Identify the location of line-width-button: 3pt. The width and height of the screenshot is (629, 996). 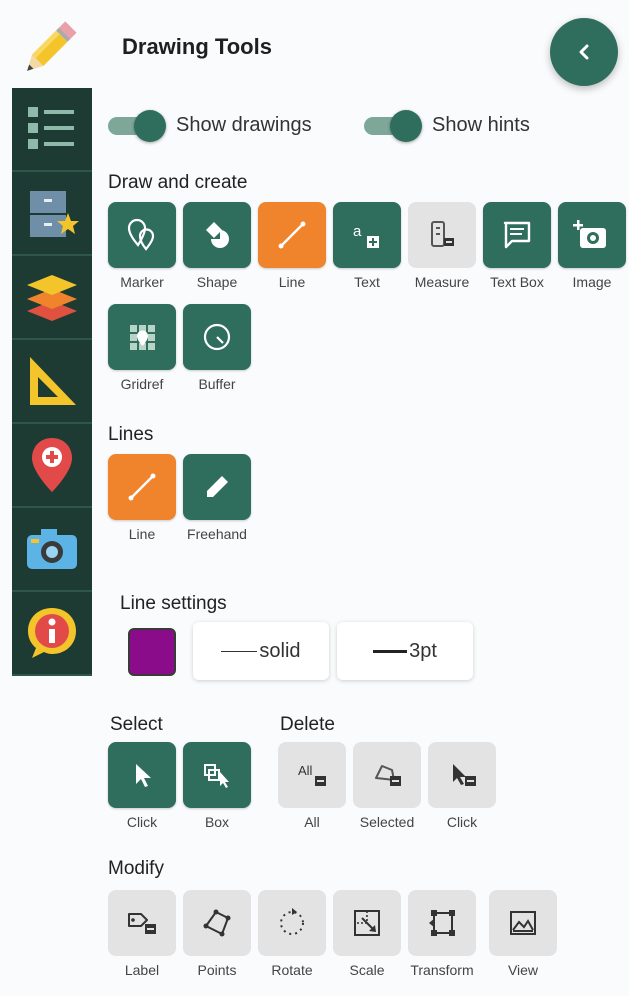
(405, 651).